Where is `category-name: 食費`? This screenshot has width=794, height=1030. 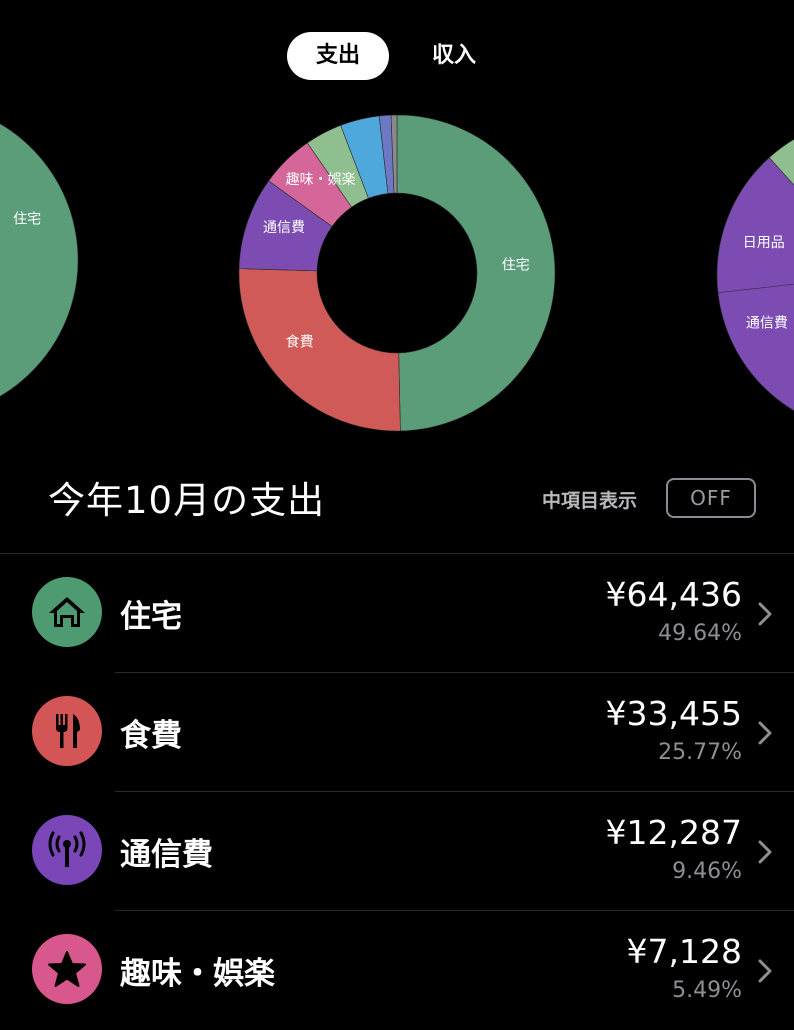
category-name: 食費 is located at coordinates (151, 736).